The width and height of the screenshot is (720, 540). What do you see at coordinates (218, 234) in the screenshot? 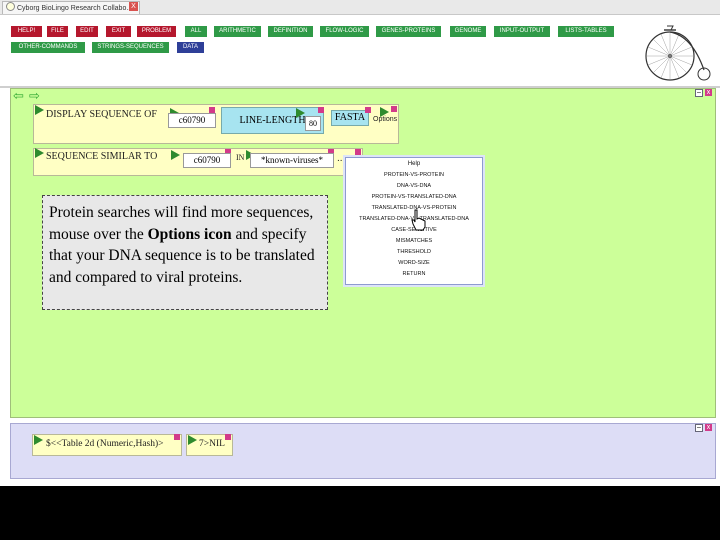
I see `note-icon-bold: icon` at bounding box center [218, 234].